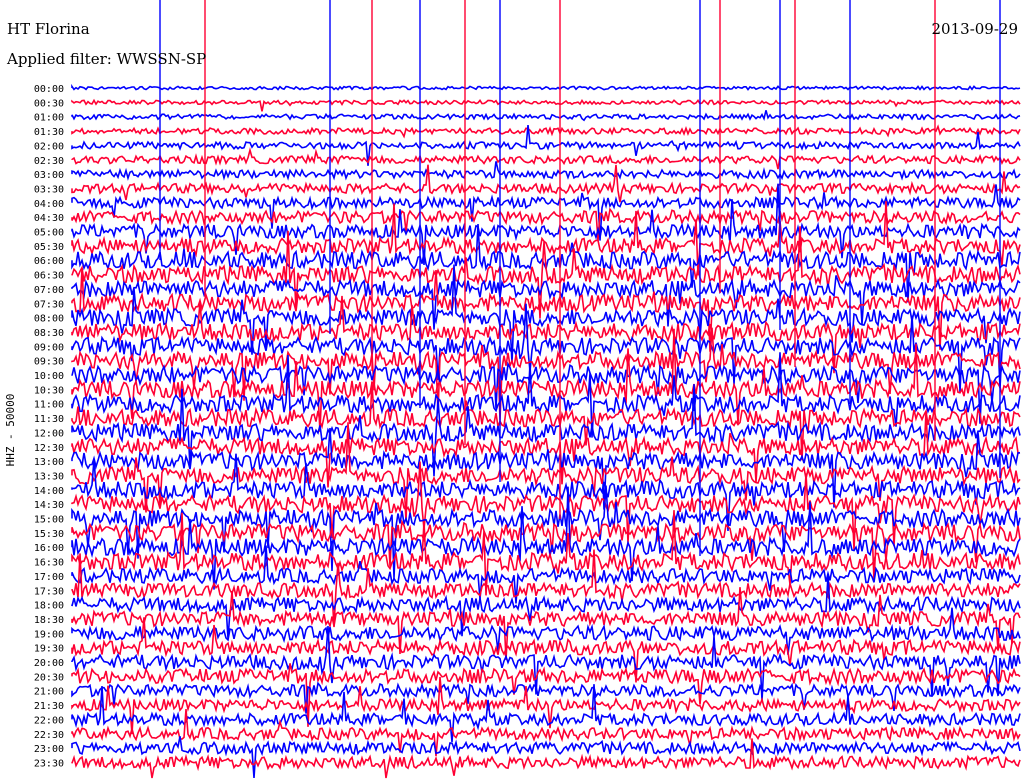 The image size is (1024, 780). I want to click on row-time-label: 17:00, so click(49, 577).